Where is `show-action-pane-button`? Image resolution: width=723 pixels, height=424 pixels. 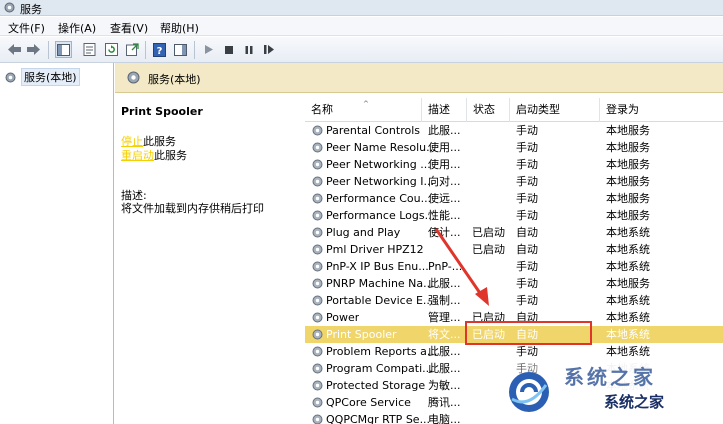
show-action-pane-button is located at coordinates (180, 49).